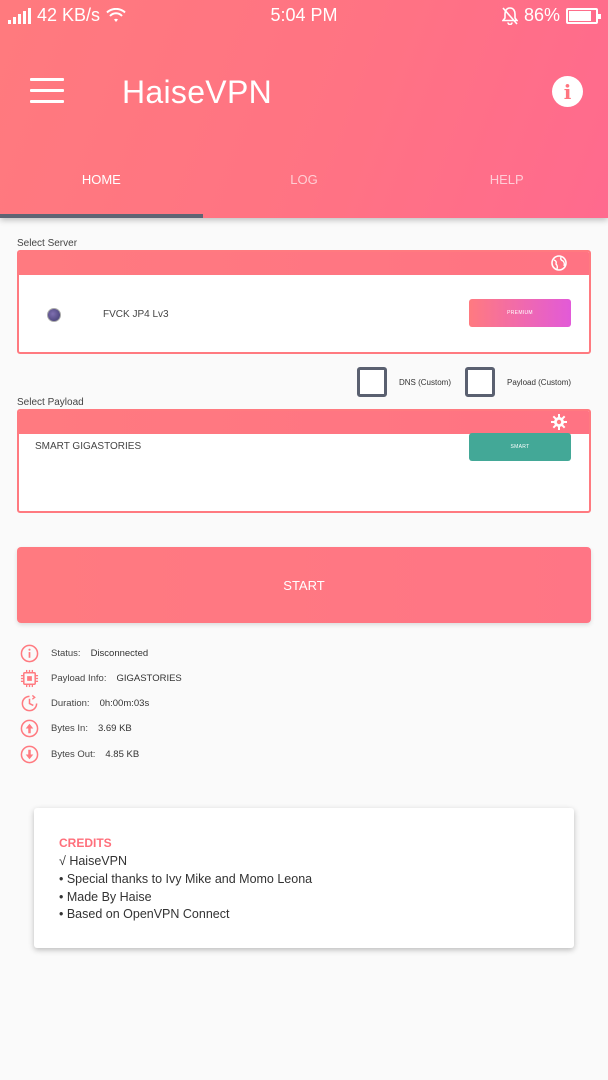  Describe the element at coordinates (136, 314) in the screenshot. I see `server-name: FVCK JP4 Lv3` at that location.